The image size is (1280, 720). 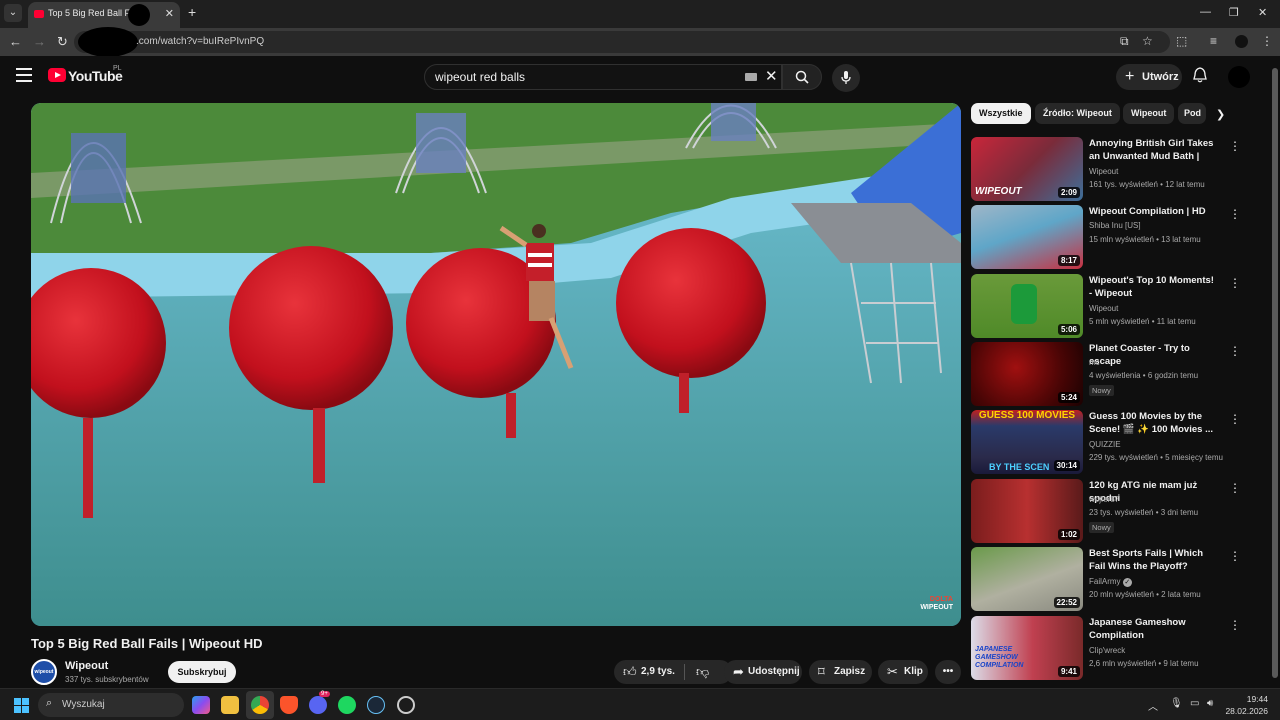 What do you see at coordinates (1234, 12) in the screenshot?
I see `restore-icon: ❐` at bounding box center [1234, 12].